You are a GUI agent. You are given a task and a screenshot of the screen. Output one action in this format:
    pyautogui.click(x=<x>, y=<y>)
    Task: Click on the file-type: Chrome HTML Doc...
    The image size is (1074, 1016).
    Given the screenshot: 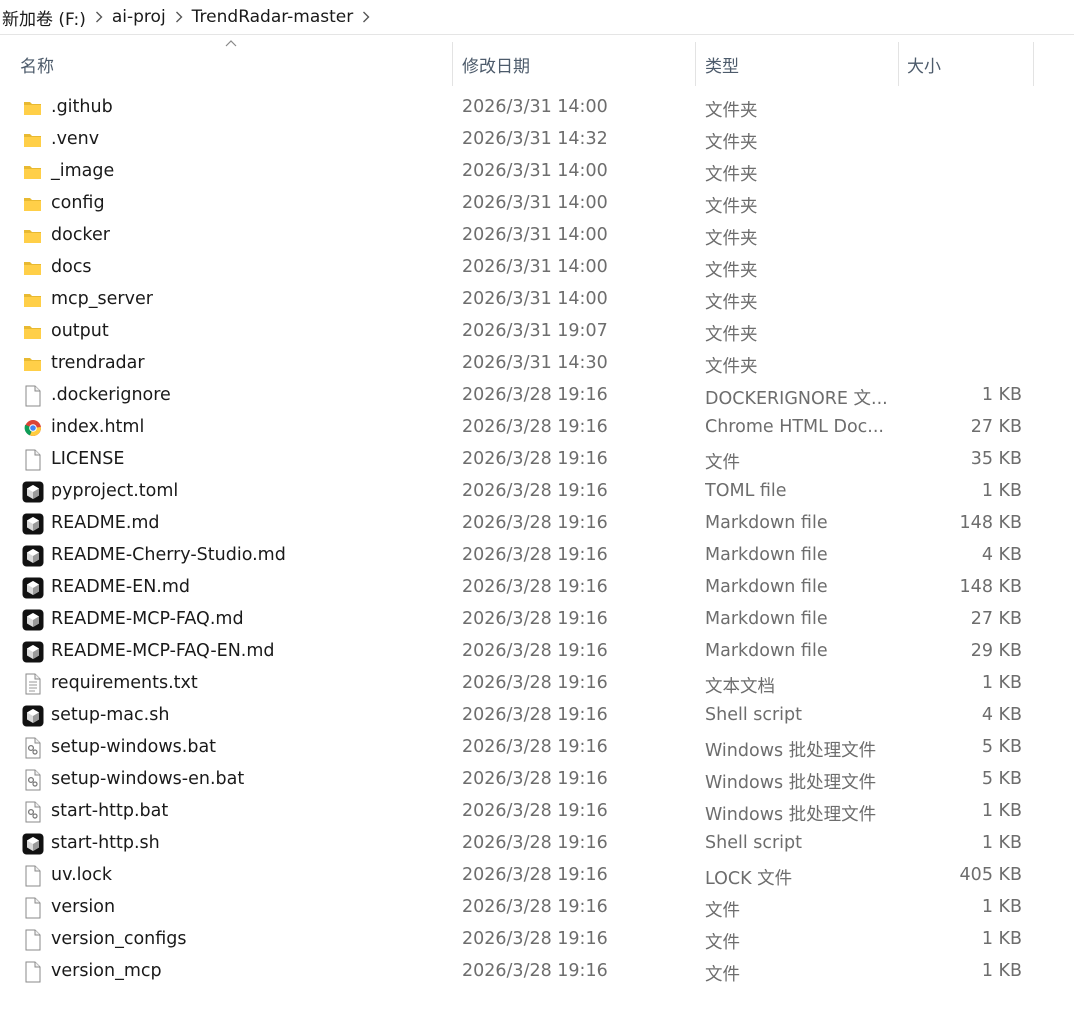 What is the action you would take?
    pyautogui.click(x=794, y=427)
    